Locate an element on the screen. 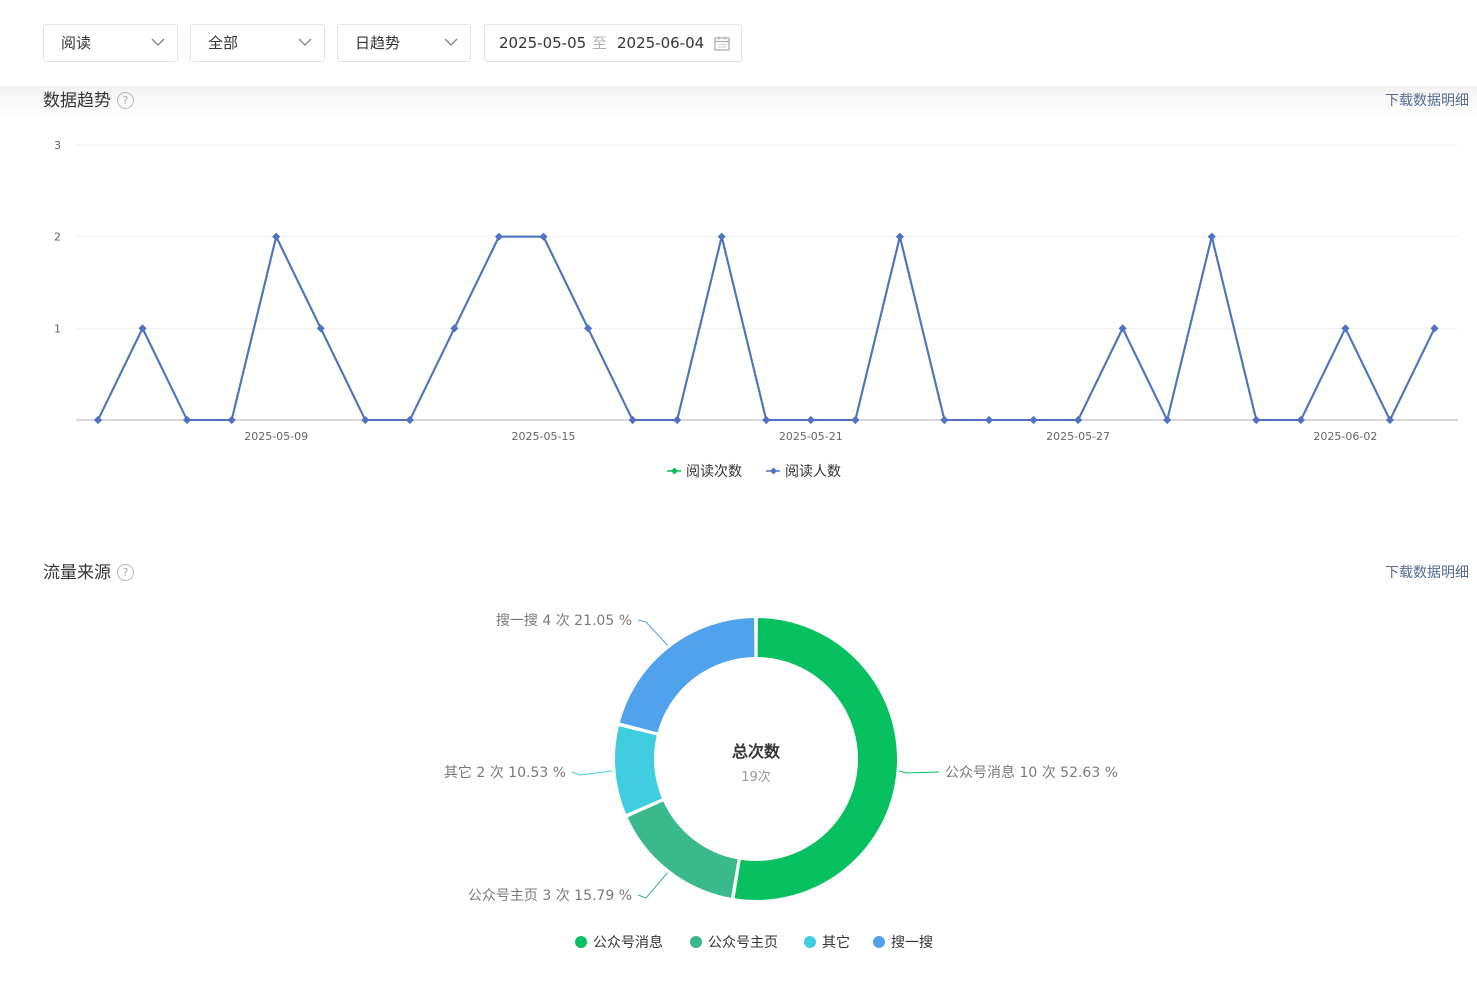  trend-download-link: 下载数据明细 is located at coordinates (1427, 100).